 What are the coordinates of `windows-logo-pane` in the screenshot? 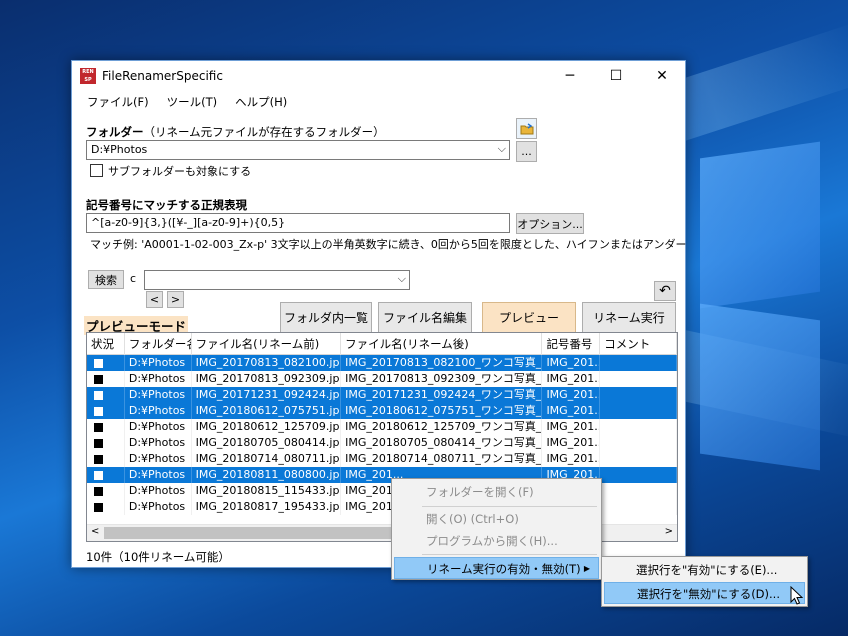 It's located at (760, 387).